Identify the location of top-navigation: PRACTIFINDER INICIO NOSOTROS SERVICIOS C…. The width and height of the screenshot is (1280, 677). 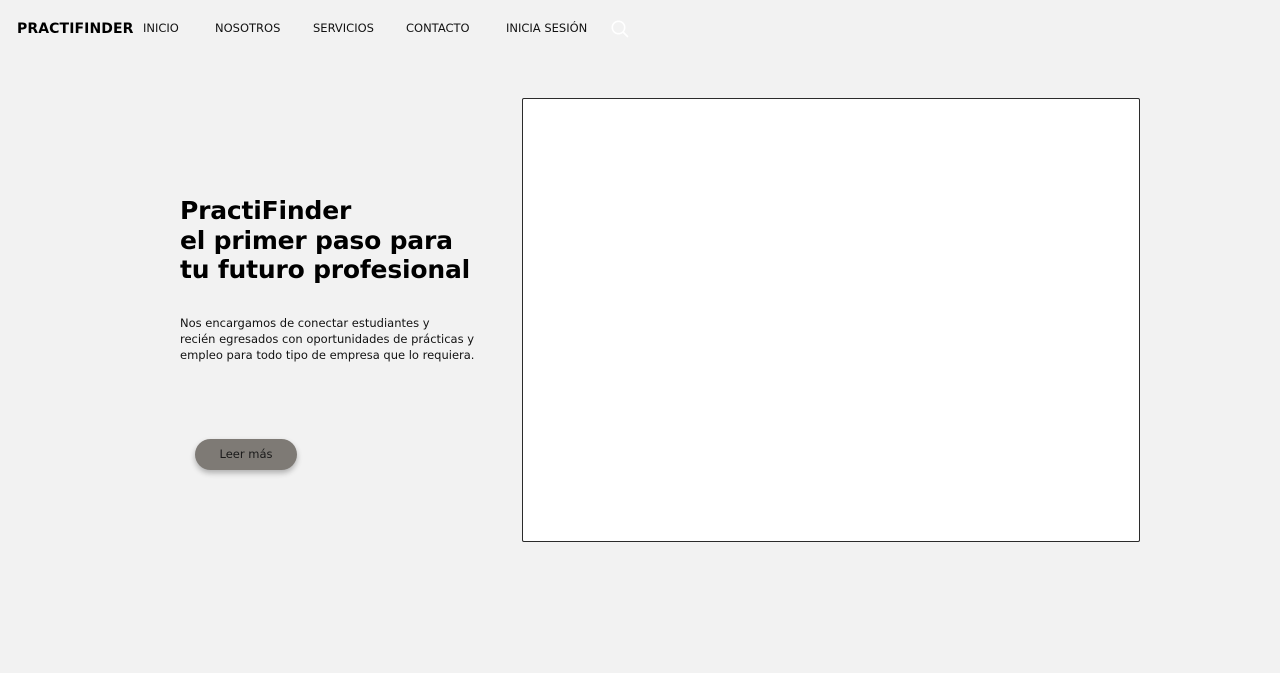
(640, 29).